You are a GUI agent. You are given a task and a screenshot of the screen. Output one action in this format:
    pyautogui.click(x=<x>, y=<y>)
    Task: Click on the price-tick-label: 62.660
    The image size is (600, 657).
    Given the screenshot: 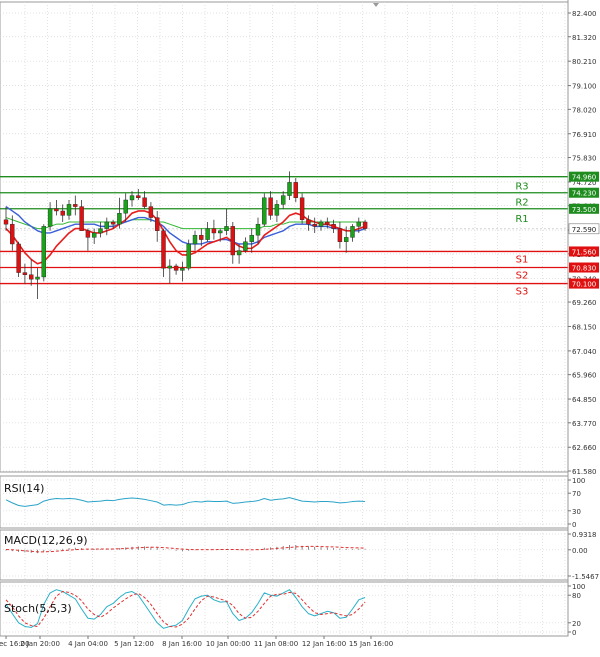 What is the action you would take?
    pyautogui.click(x=584, y=448)
    